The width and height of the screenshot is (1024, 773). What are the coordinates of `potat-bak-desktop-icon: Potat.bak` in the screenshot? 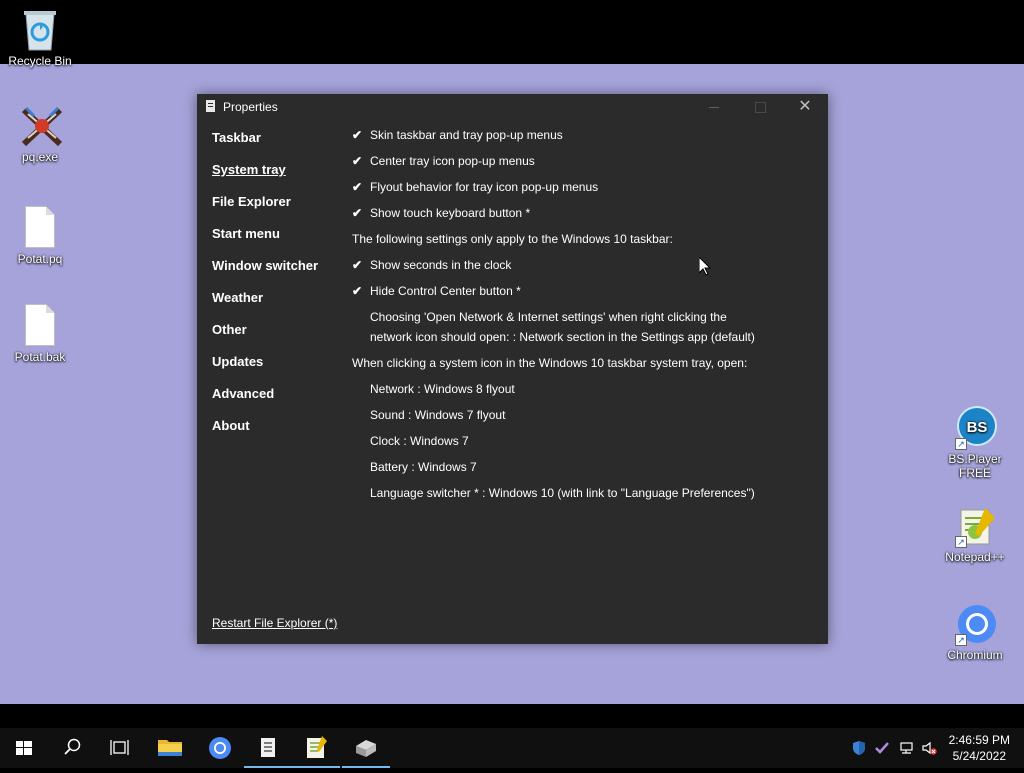 It's located at (40, 334).